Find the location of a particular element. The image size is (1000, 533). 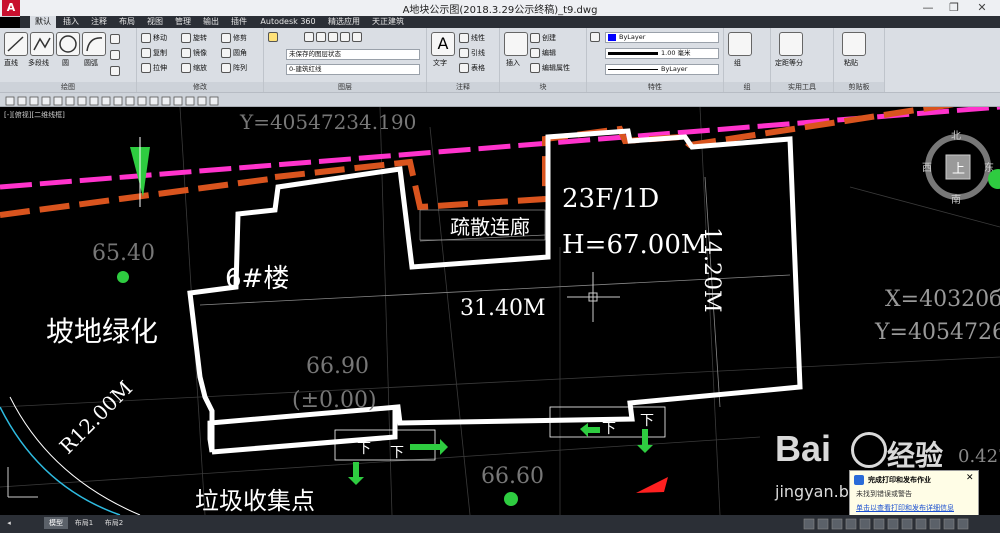

title-bar: A A地块公示图(2018.3.29公示终稿)_t9.dwg — ❐ ✕ is located at coordinates (500, 8).